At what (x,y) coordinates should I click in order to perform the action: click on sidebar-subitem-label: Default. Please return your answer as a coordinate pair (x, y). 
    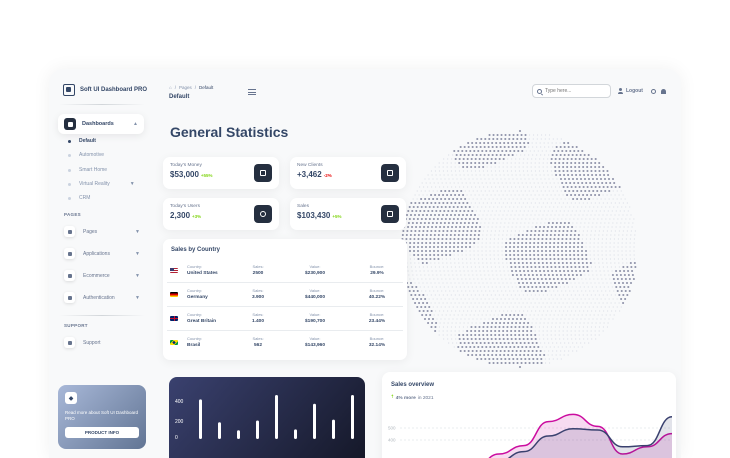
    Looking at the image, I should click on (87, 141).